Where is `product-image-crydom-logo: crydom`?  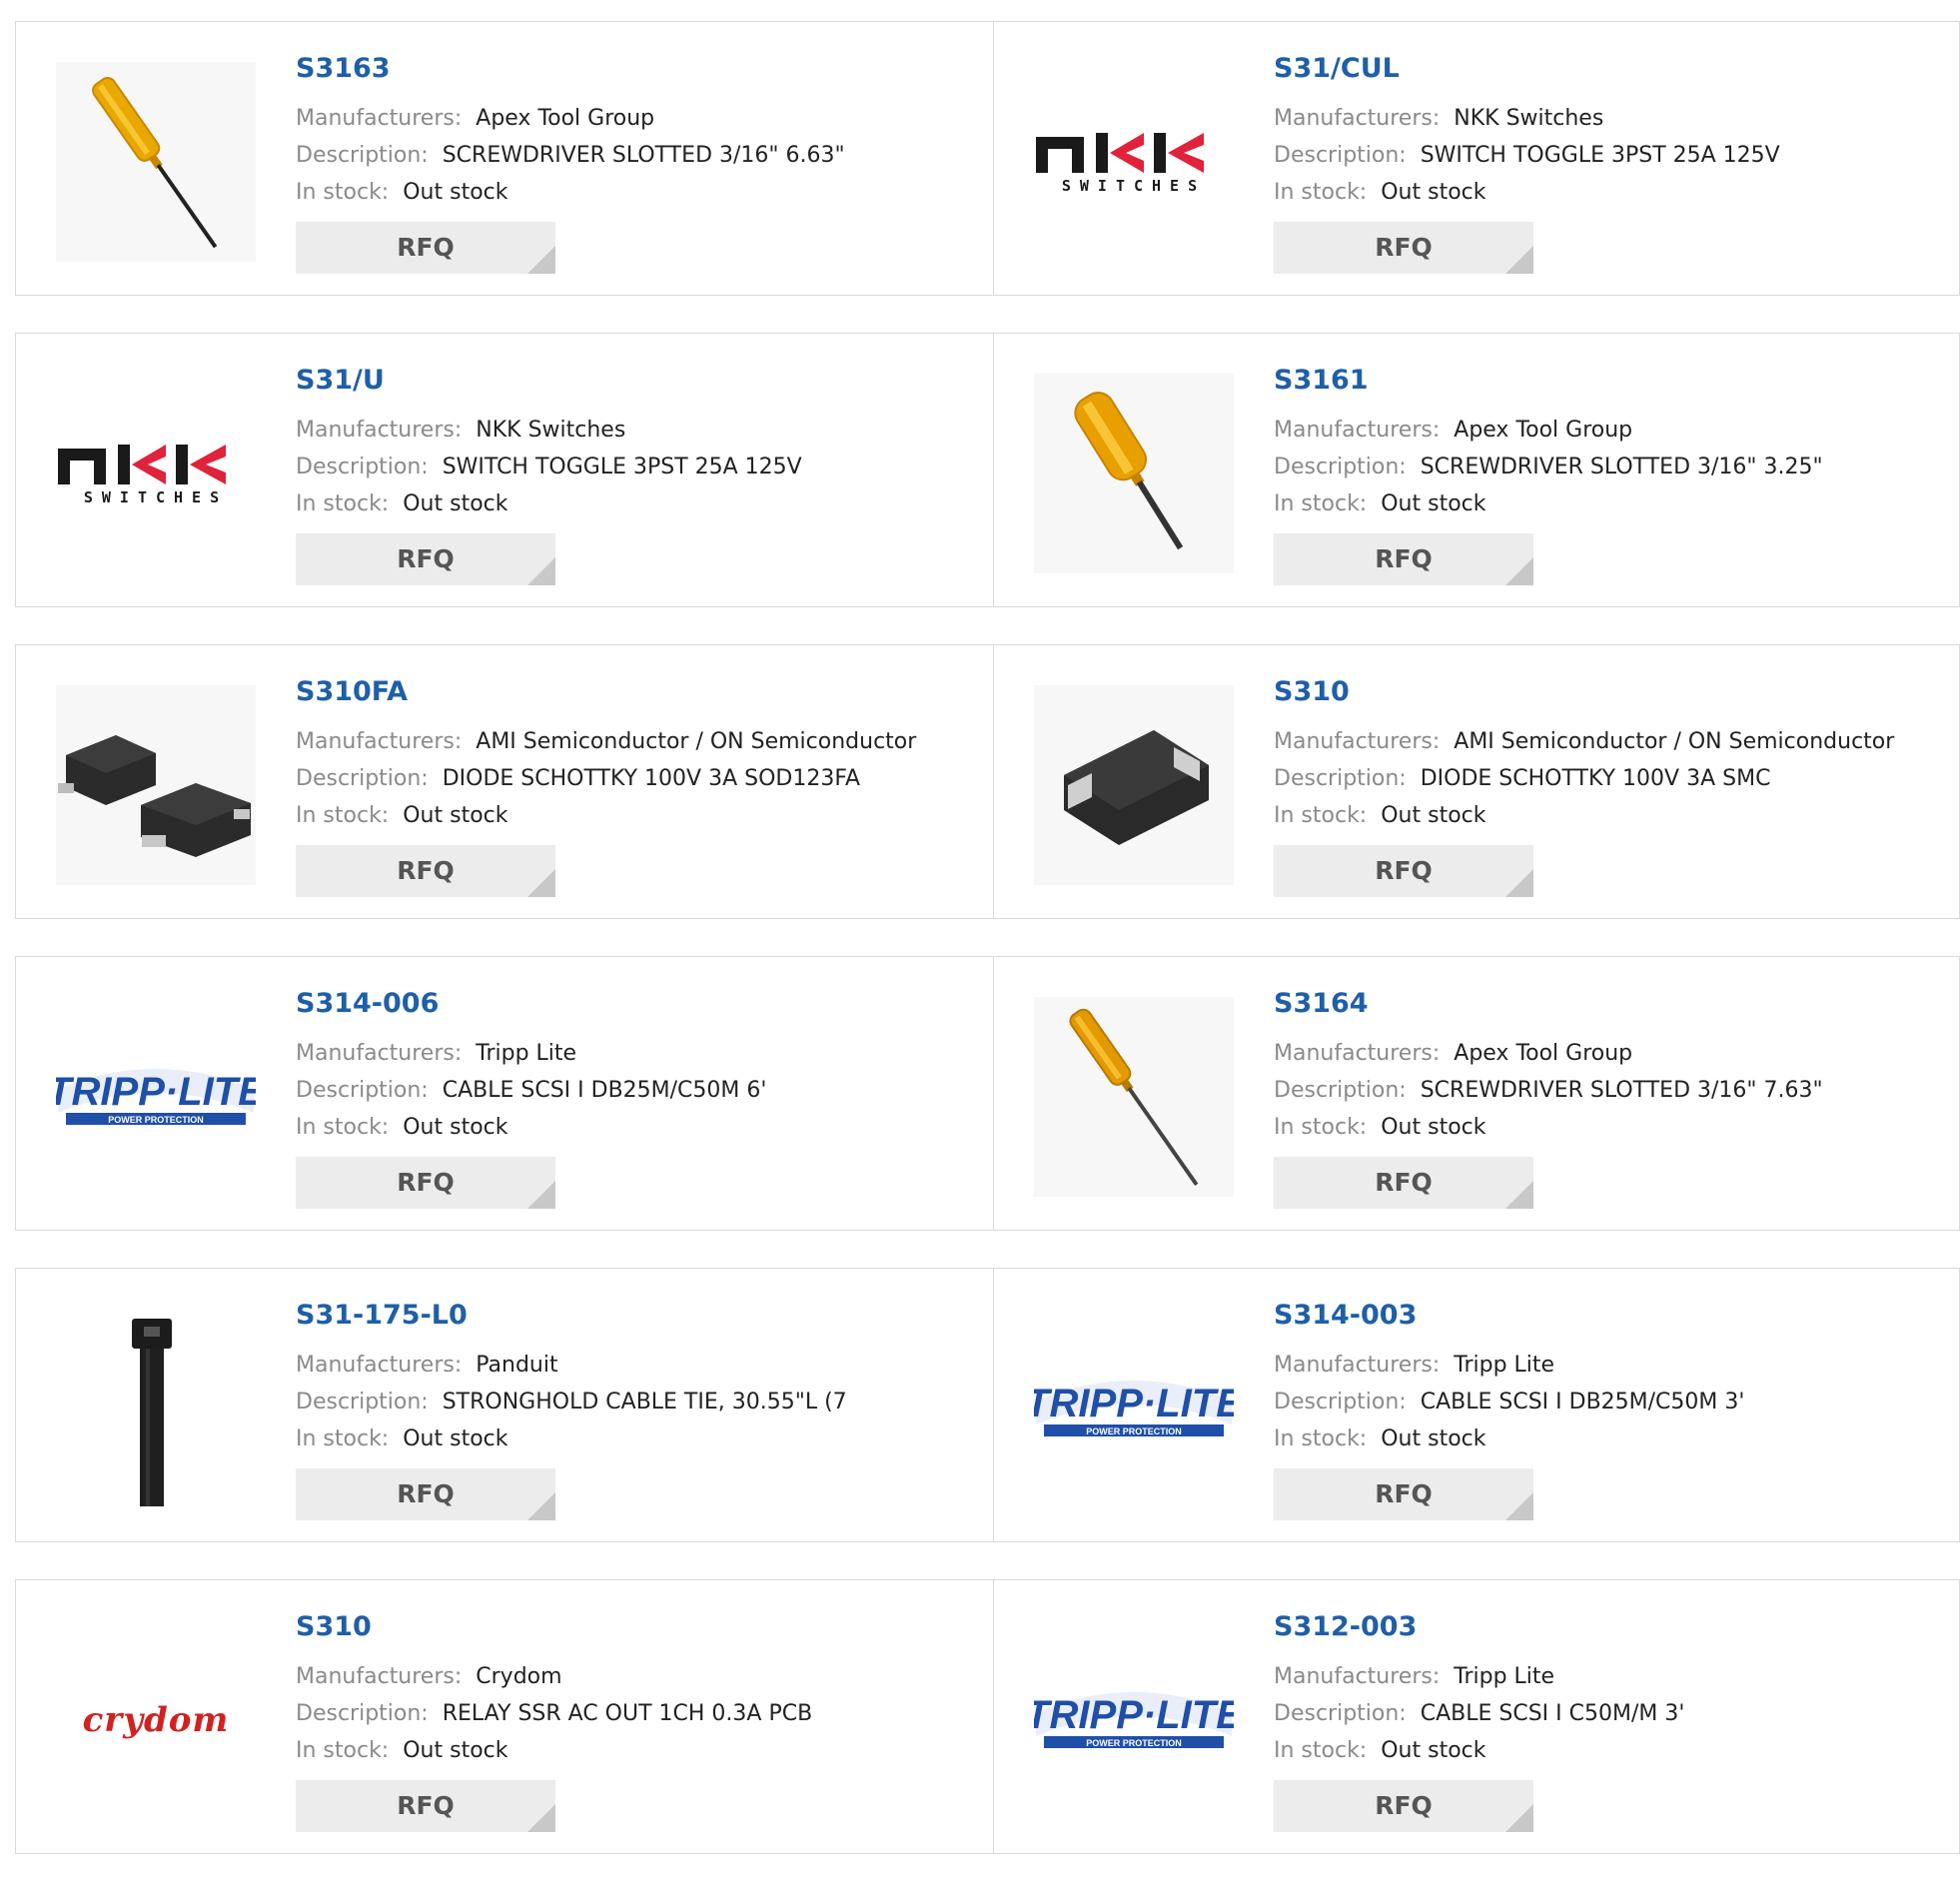
product-image-crydom-logo: crydom is located at coordinates (156, 1720).